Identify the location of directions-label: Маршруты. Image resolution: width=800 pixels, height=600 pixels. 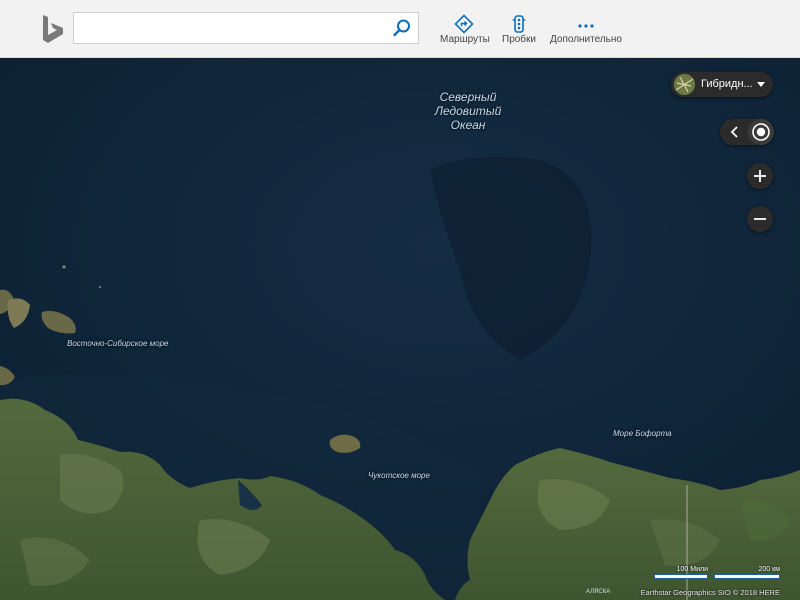
(465, 39).